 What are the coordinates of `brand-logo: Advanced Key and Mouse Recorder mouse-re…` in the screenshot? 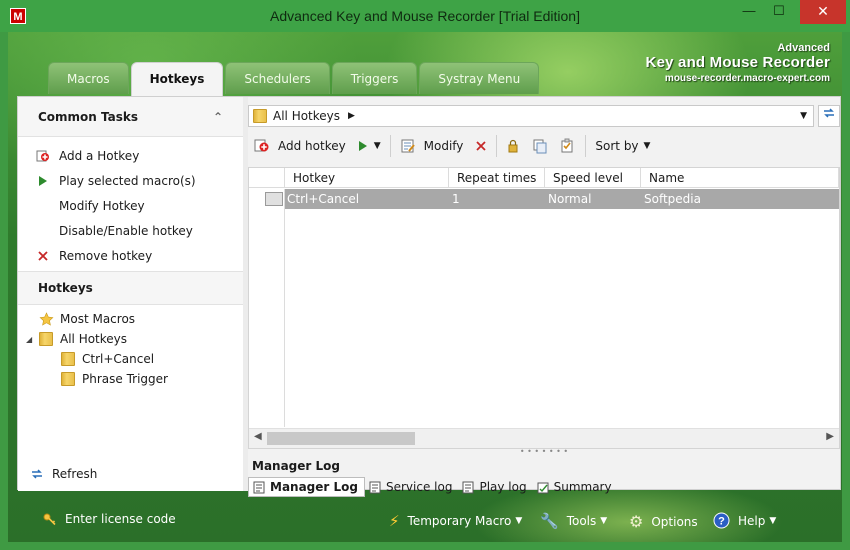 It's located at (738, 63).